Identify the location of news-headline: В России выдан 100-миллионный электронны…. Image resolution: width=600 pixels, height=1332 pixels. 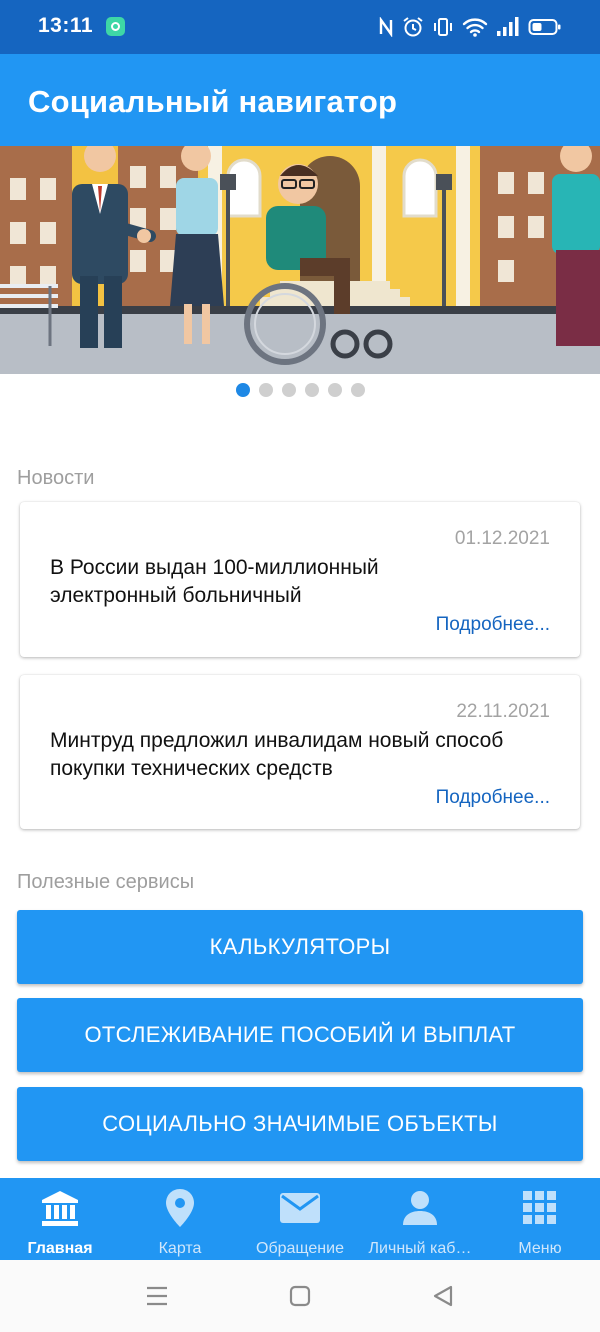
(214, 581).